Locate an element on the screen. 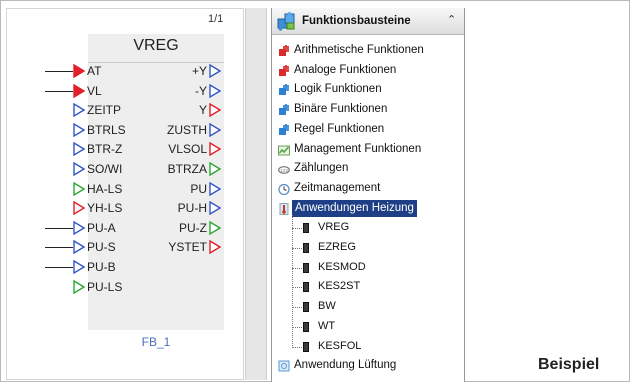  svg-text: 123 is located at coordinates (284, 170).